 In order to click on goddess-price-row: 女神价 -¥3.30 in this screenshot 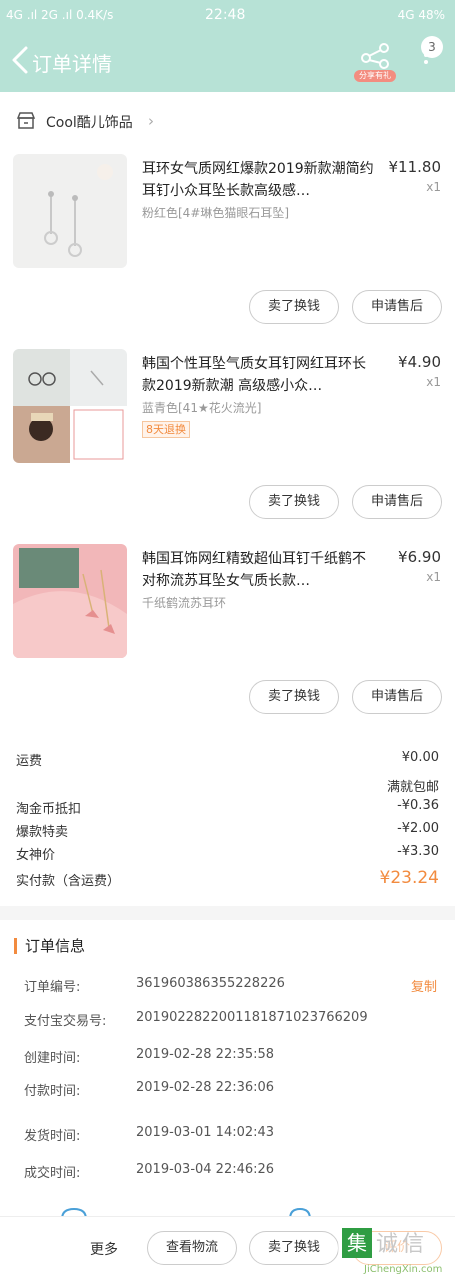, I will do `click(227, 853)`.